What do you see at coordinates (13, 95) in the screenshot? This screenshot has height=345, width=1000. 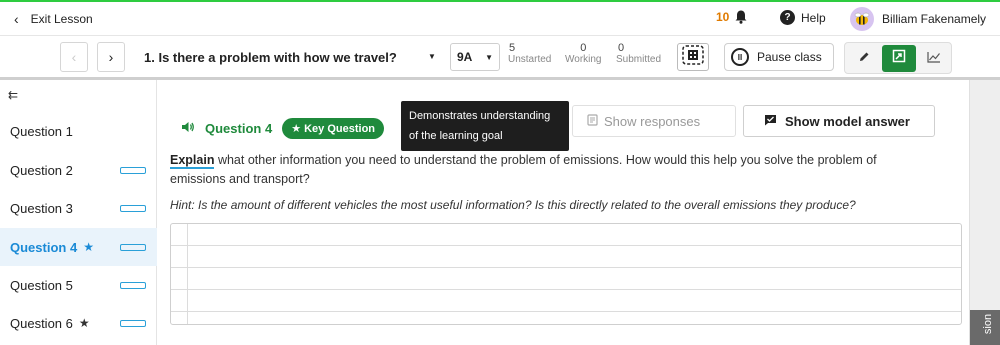 I see `collapse-left-icon: ⇇` at bounding box center [13, 95].